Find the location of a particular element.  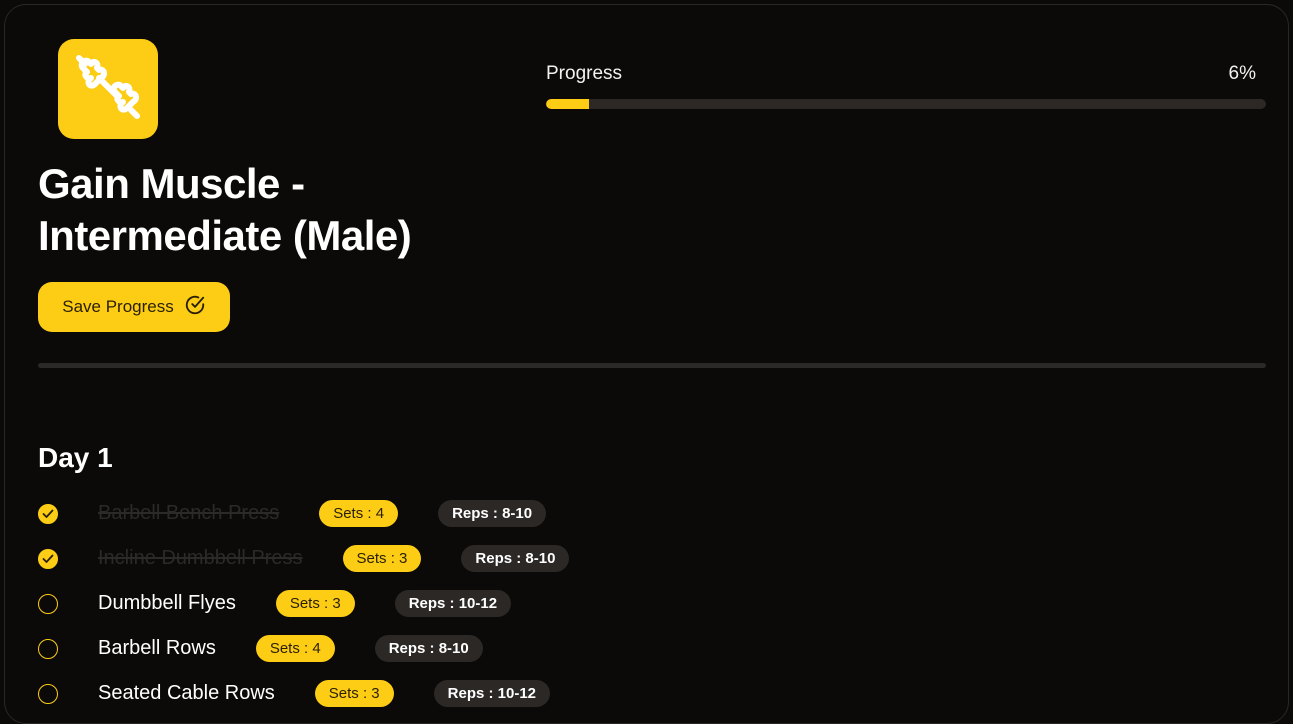

check-circle-icon is located at coordinates (195, 307).